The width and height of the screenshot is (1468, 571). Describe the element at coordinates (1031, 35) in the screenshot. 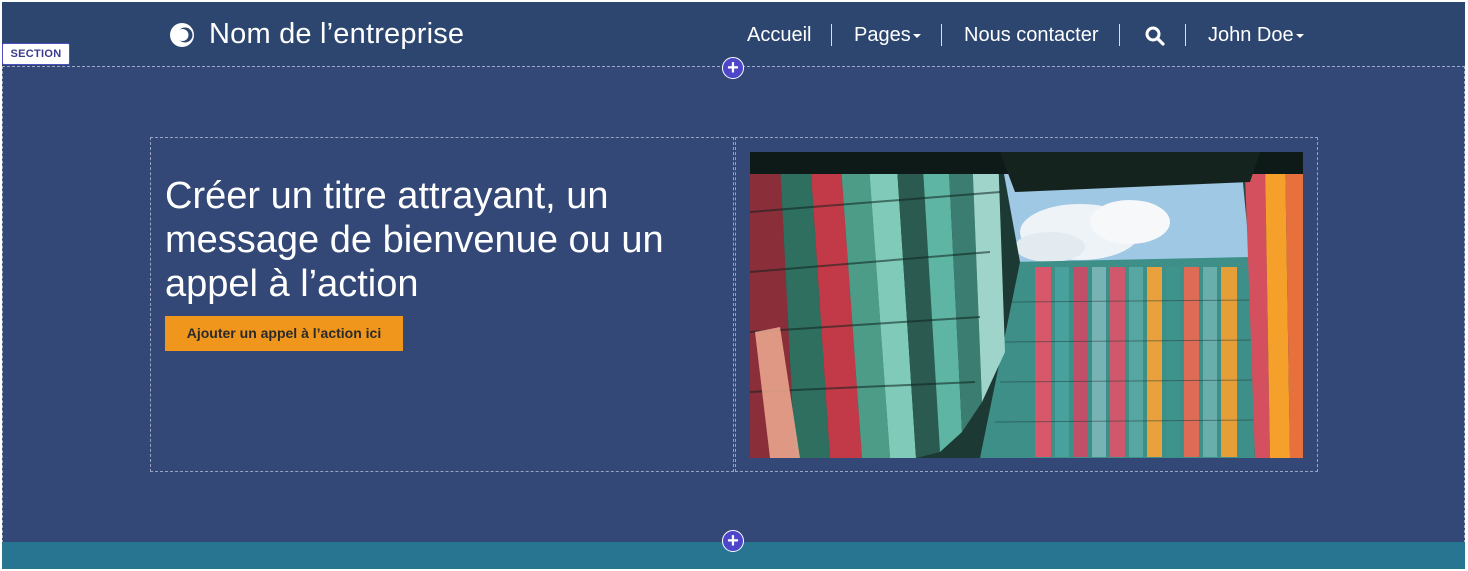

I see `nav-item-contact: Nous contacter` at that location.